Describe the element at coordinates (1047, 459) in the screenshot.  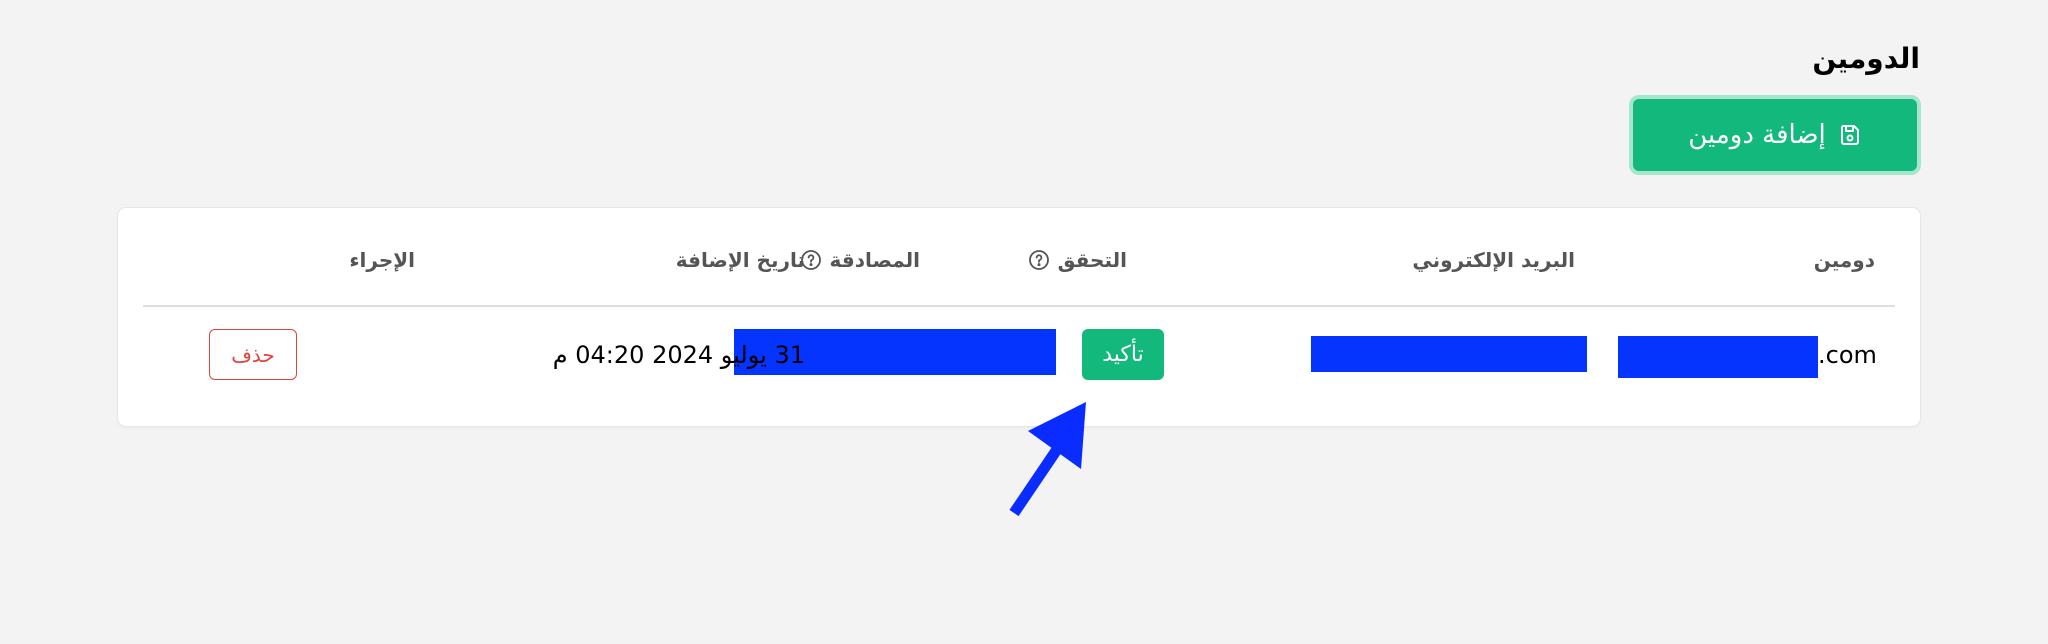
I see `annotation-arrow-icon` at that location.